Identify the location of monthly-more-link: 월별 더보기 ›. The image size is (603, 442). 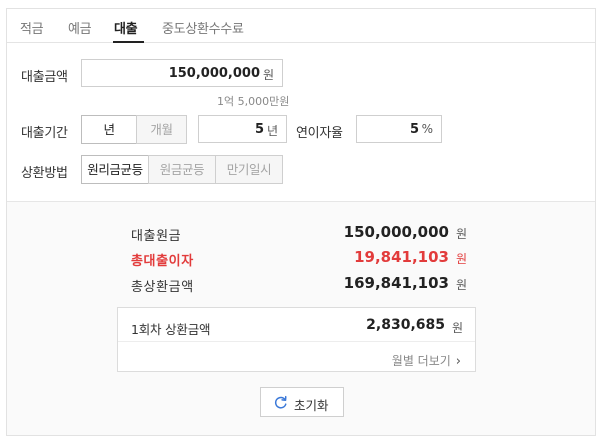
(426, 360).